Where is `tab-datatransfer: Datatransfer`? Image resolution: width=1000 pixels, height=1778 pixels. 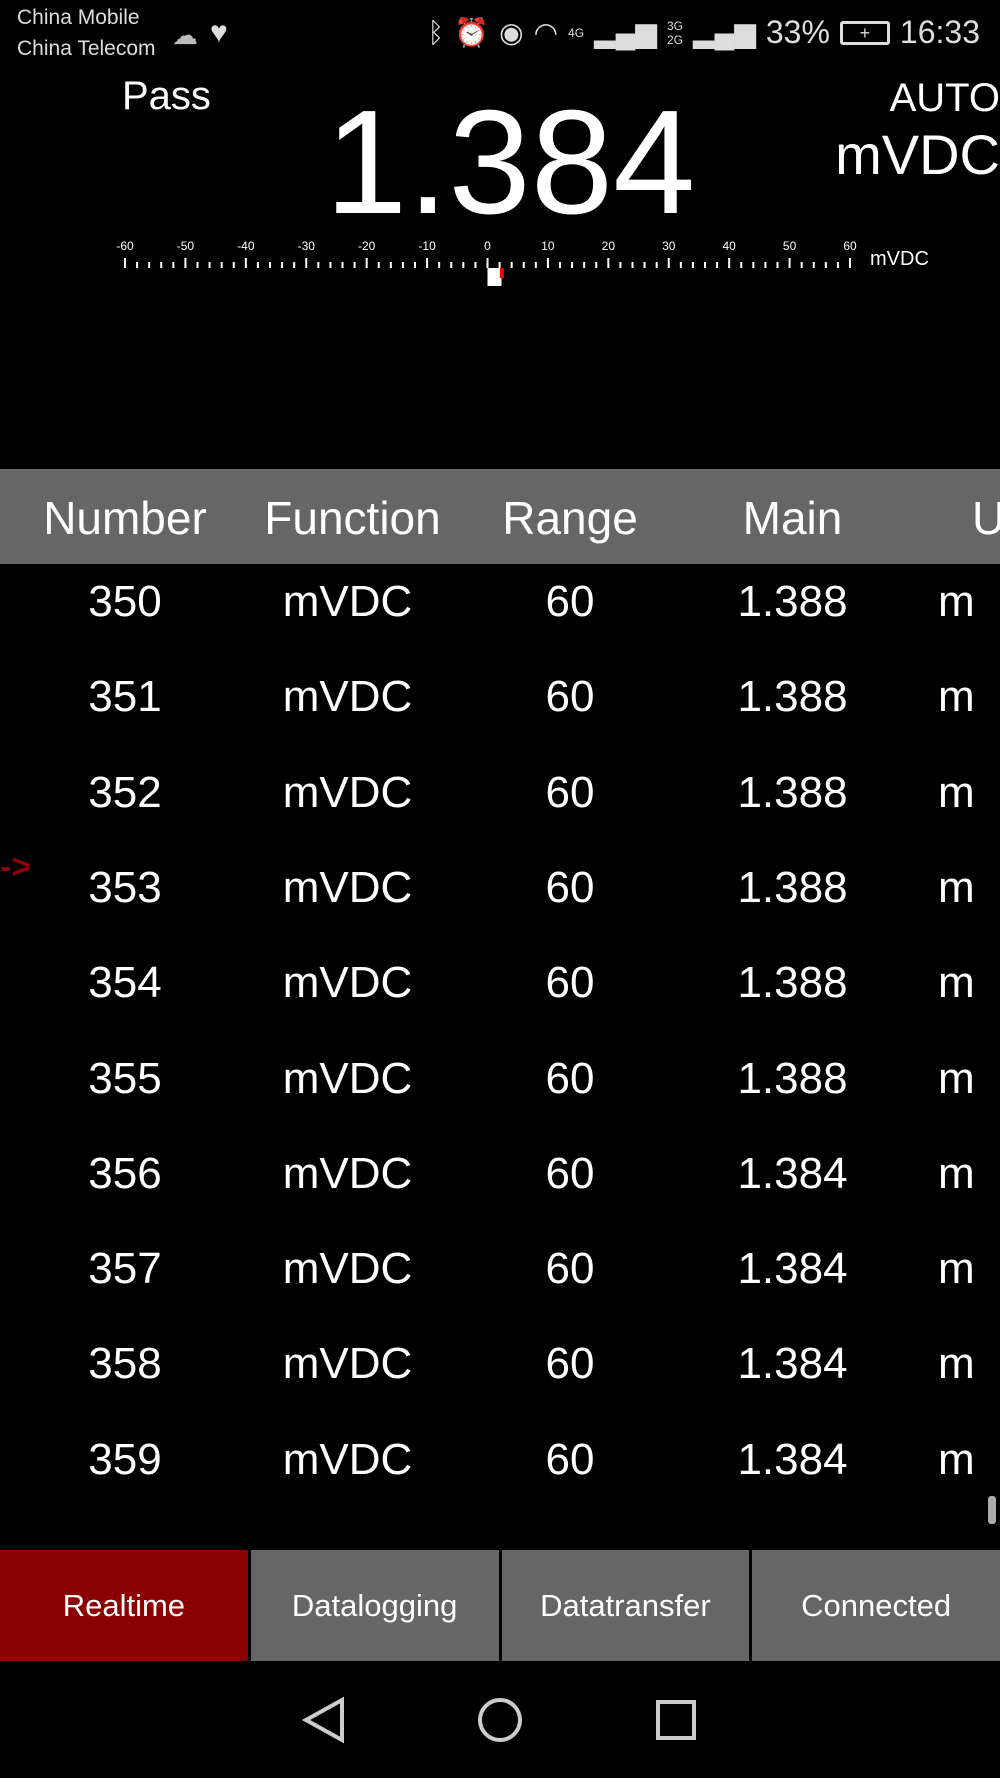 tab-datatransfer: Datatransfer is located at coordinates (625, 1605).